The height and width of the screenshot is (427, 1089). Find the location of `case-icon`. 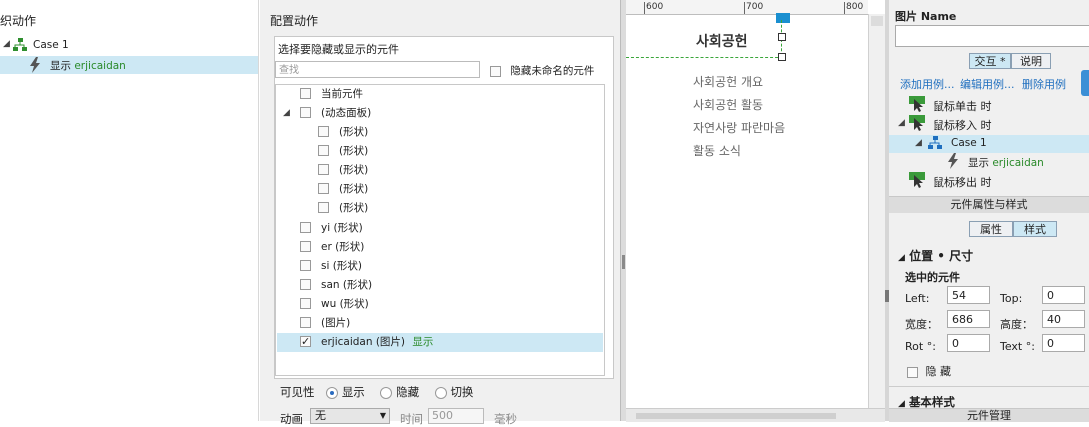

case-icon is located at coordinates (935, 143).